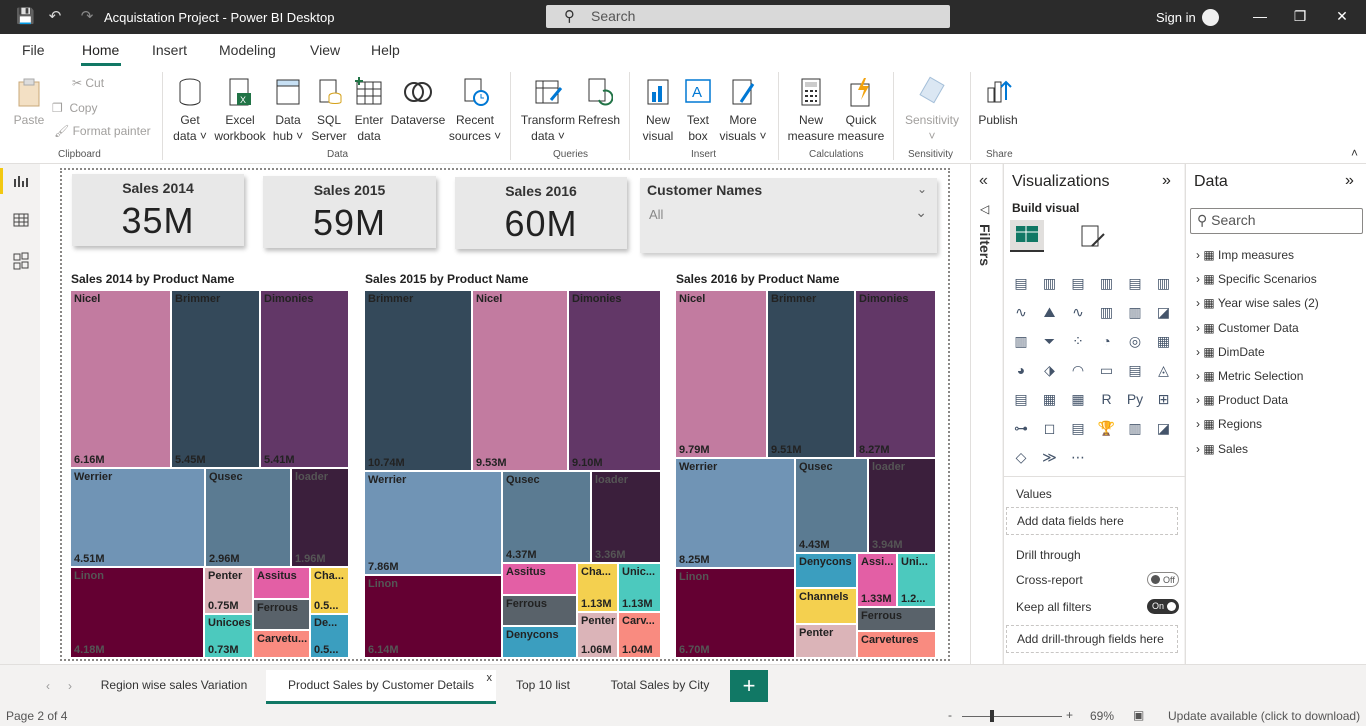  What do you see at coordinates (1342, 16) in the screenshot?
I see `close-icon: ✕` at bounding box center [1342, 16].